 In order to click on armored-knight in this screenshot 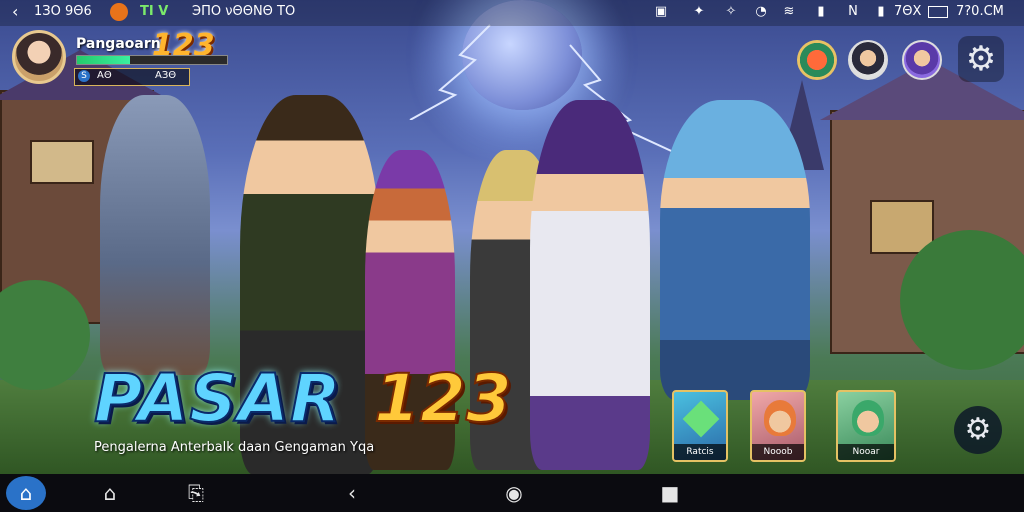, I will do `click(155, 235)`.